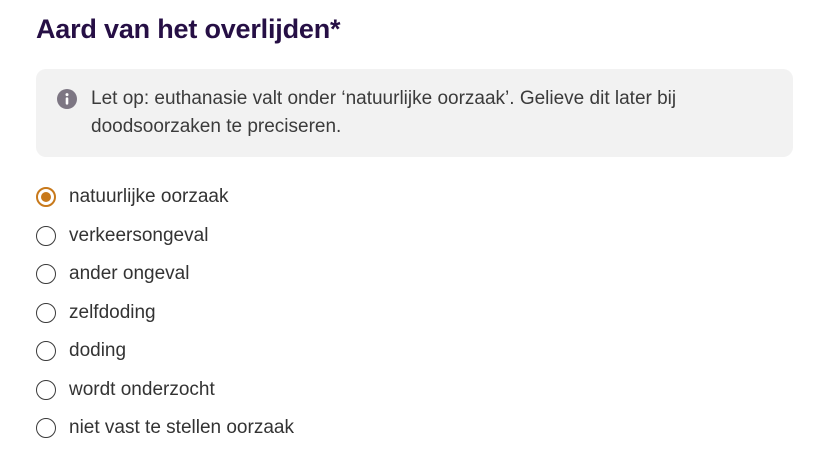  What do you see at coordinates (181, 428) in the screenshot?
I see `radio-option-label: niet vast te stellen oorzaak` at bounding box center [181, 428].